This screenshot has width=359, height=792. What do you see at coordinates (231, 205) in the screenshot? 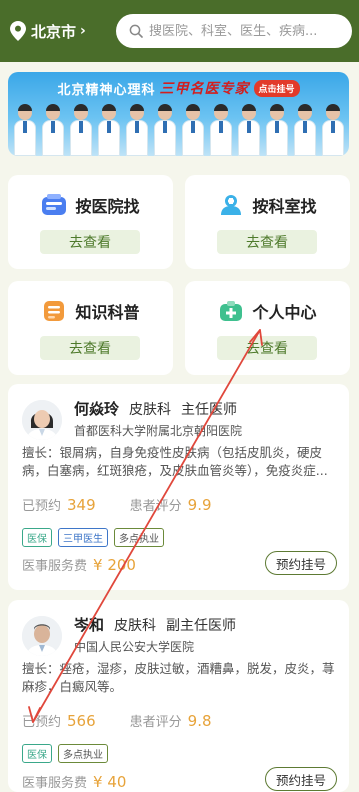
I see `department-icon` at bounding box center [231, 205].